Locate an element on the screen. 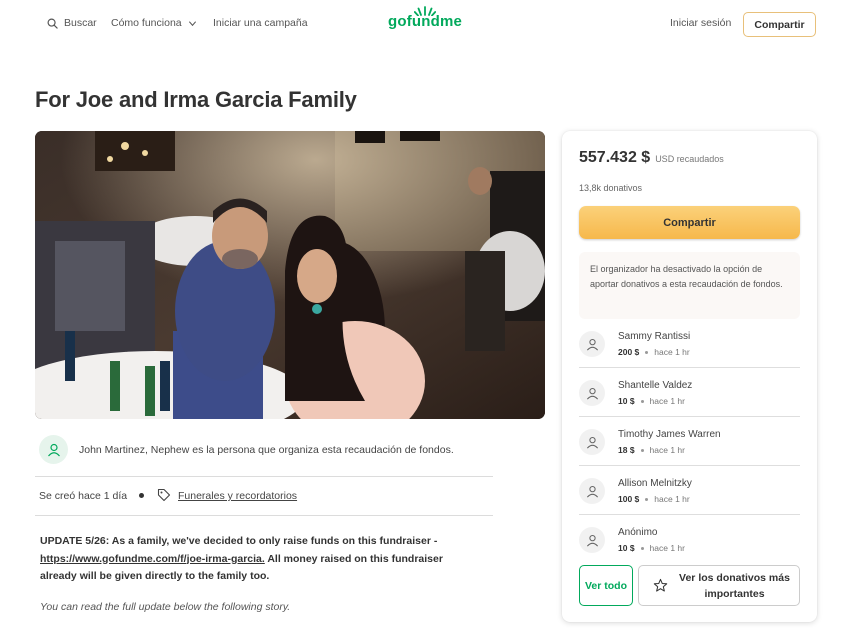 The width and height of the screenshot is (842, 628). tag-icon is located at coordinates (164, 495).